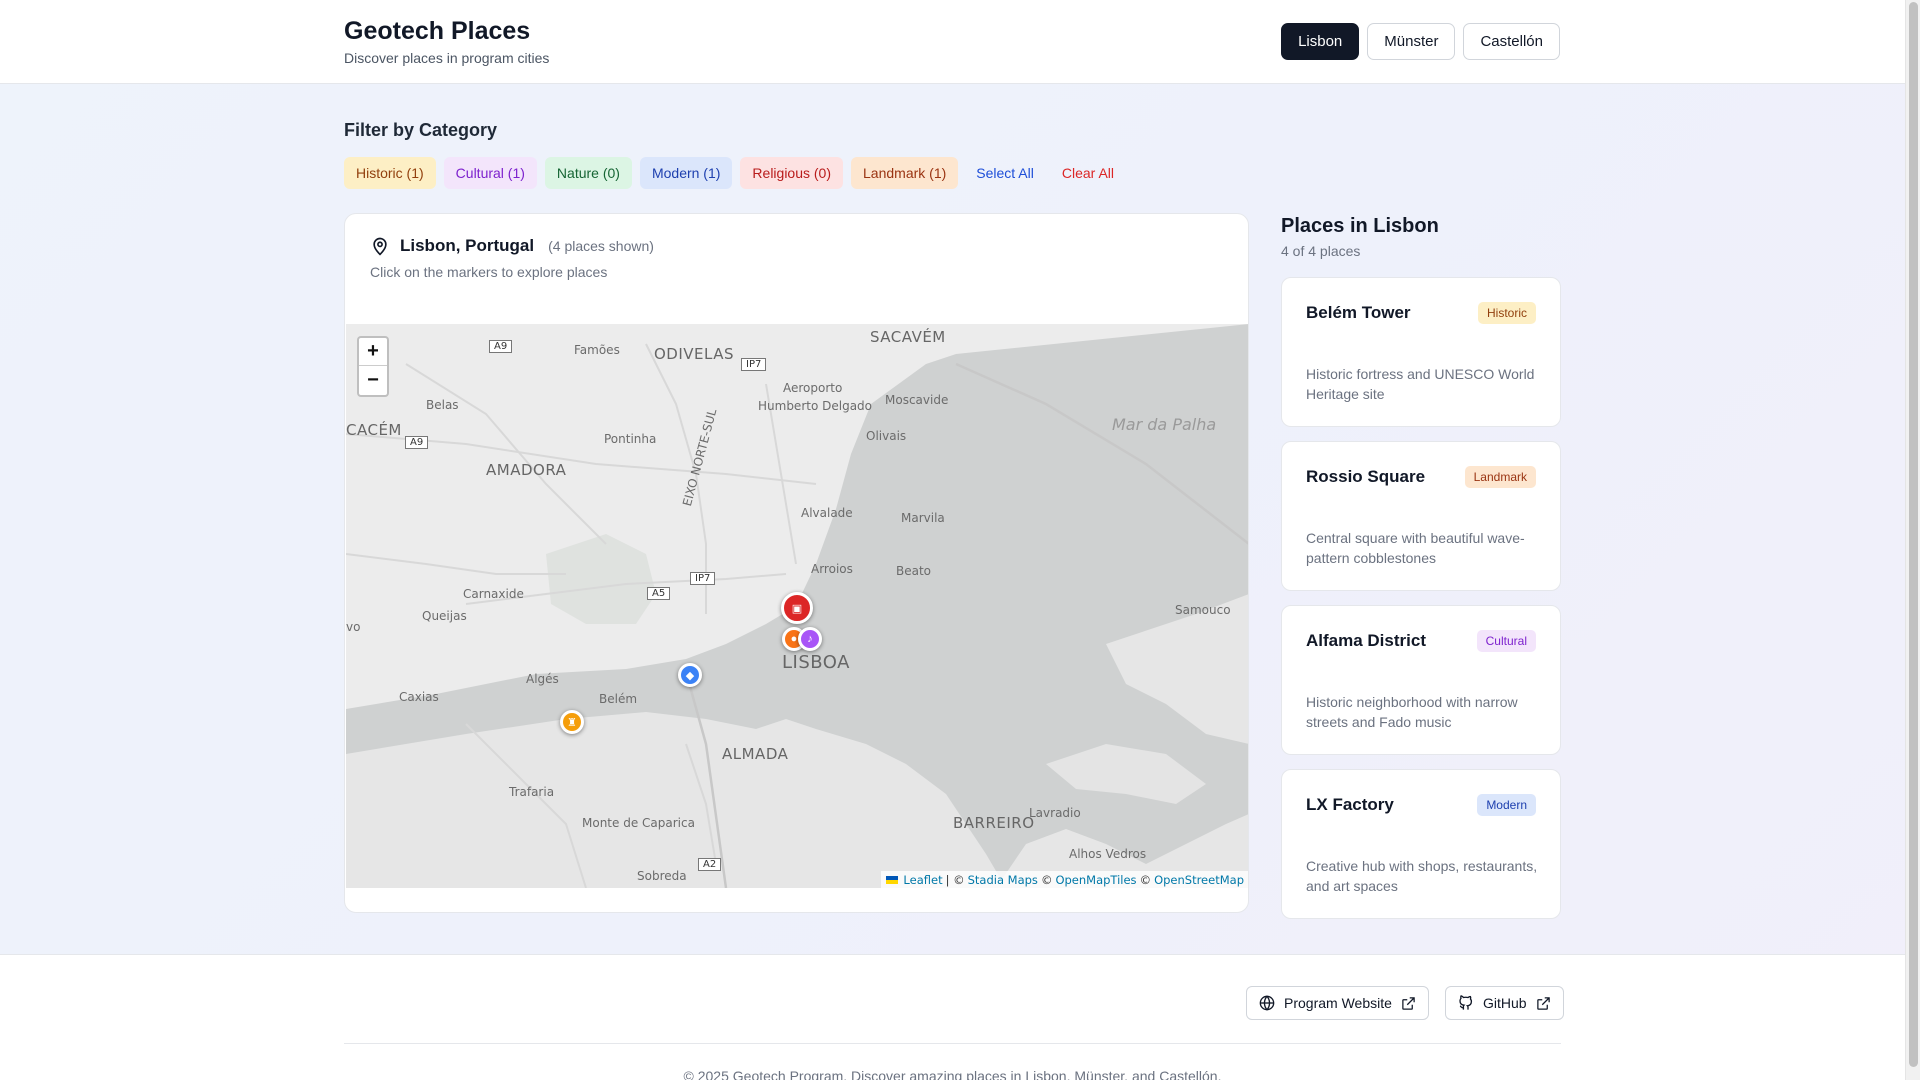  Describe the element at coordinates (905, 173) in the screenshot. I see `chip-landmark: Landmark (1)` at that location.